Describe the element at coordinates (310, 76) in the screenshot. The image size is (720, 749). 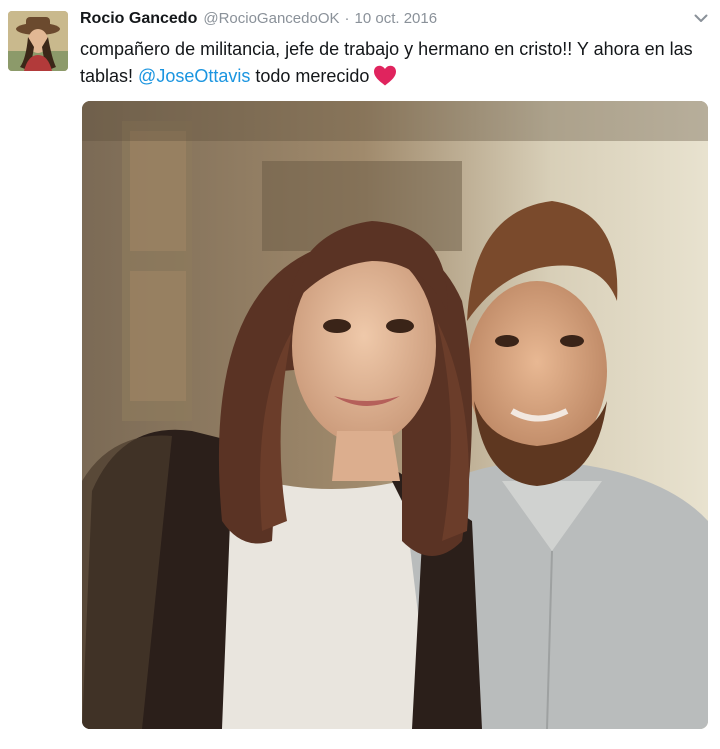
I see `tweet-text-part2: todo merecido` at that location.